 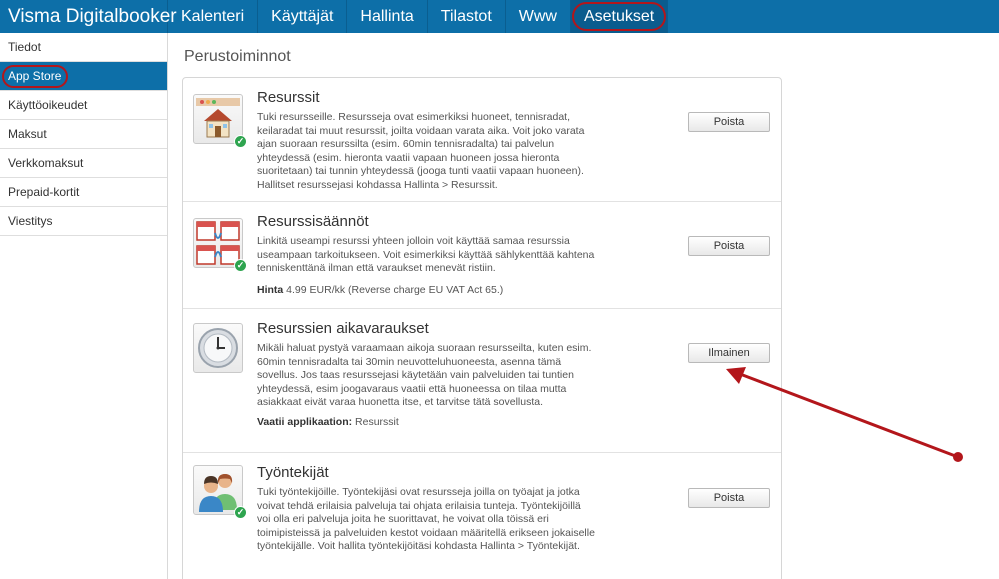 I want to click on nav-tab-kayttajat: Käyttäjät, so click(x=303, y=16).